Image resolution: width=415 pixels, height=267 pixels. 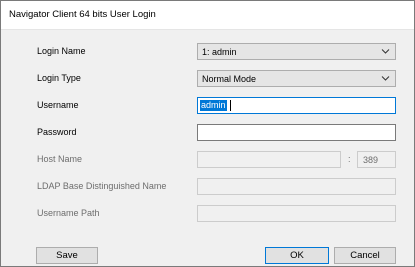 I want to click on username-label: Username, so click(x=58, y=105).